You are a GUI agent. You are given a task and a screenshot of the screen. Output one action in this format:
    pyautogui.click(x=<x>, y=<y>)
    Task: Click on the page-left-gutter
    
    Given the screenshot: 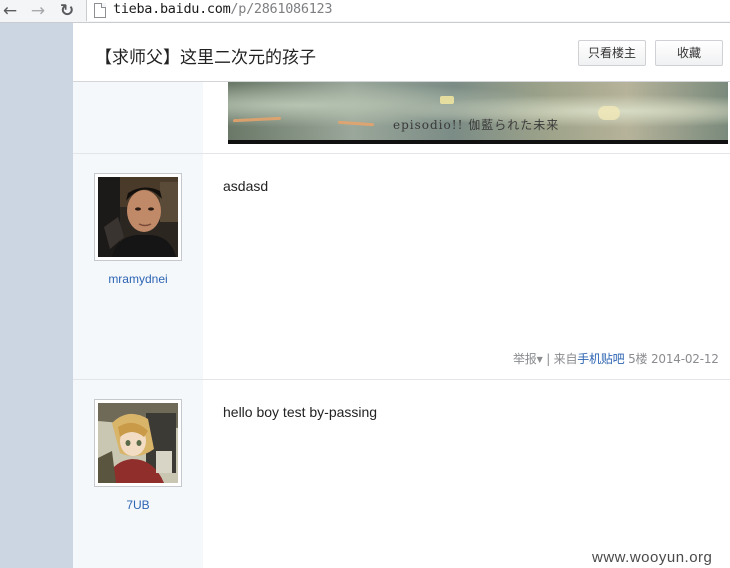 What is the action you would take?
    pyautogui.click(x=36, y=295)
    